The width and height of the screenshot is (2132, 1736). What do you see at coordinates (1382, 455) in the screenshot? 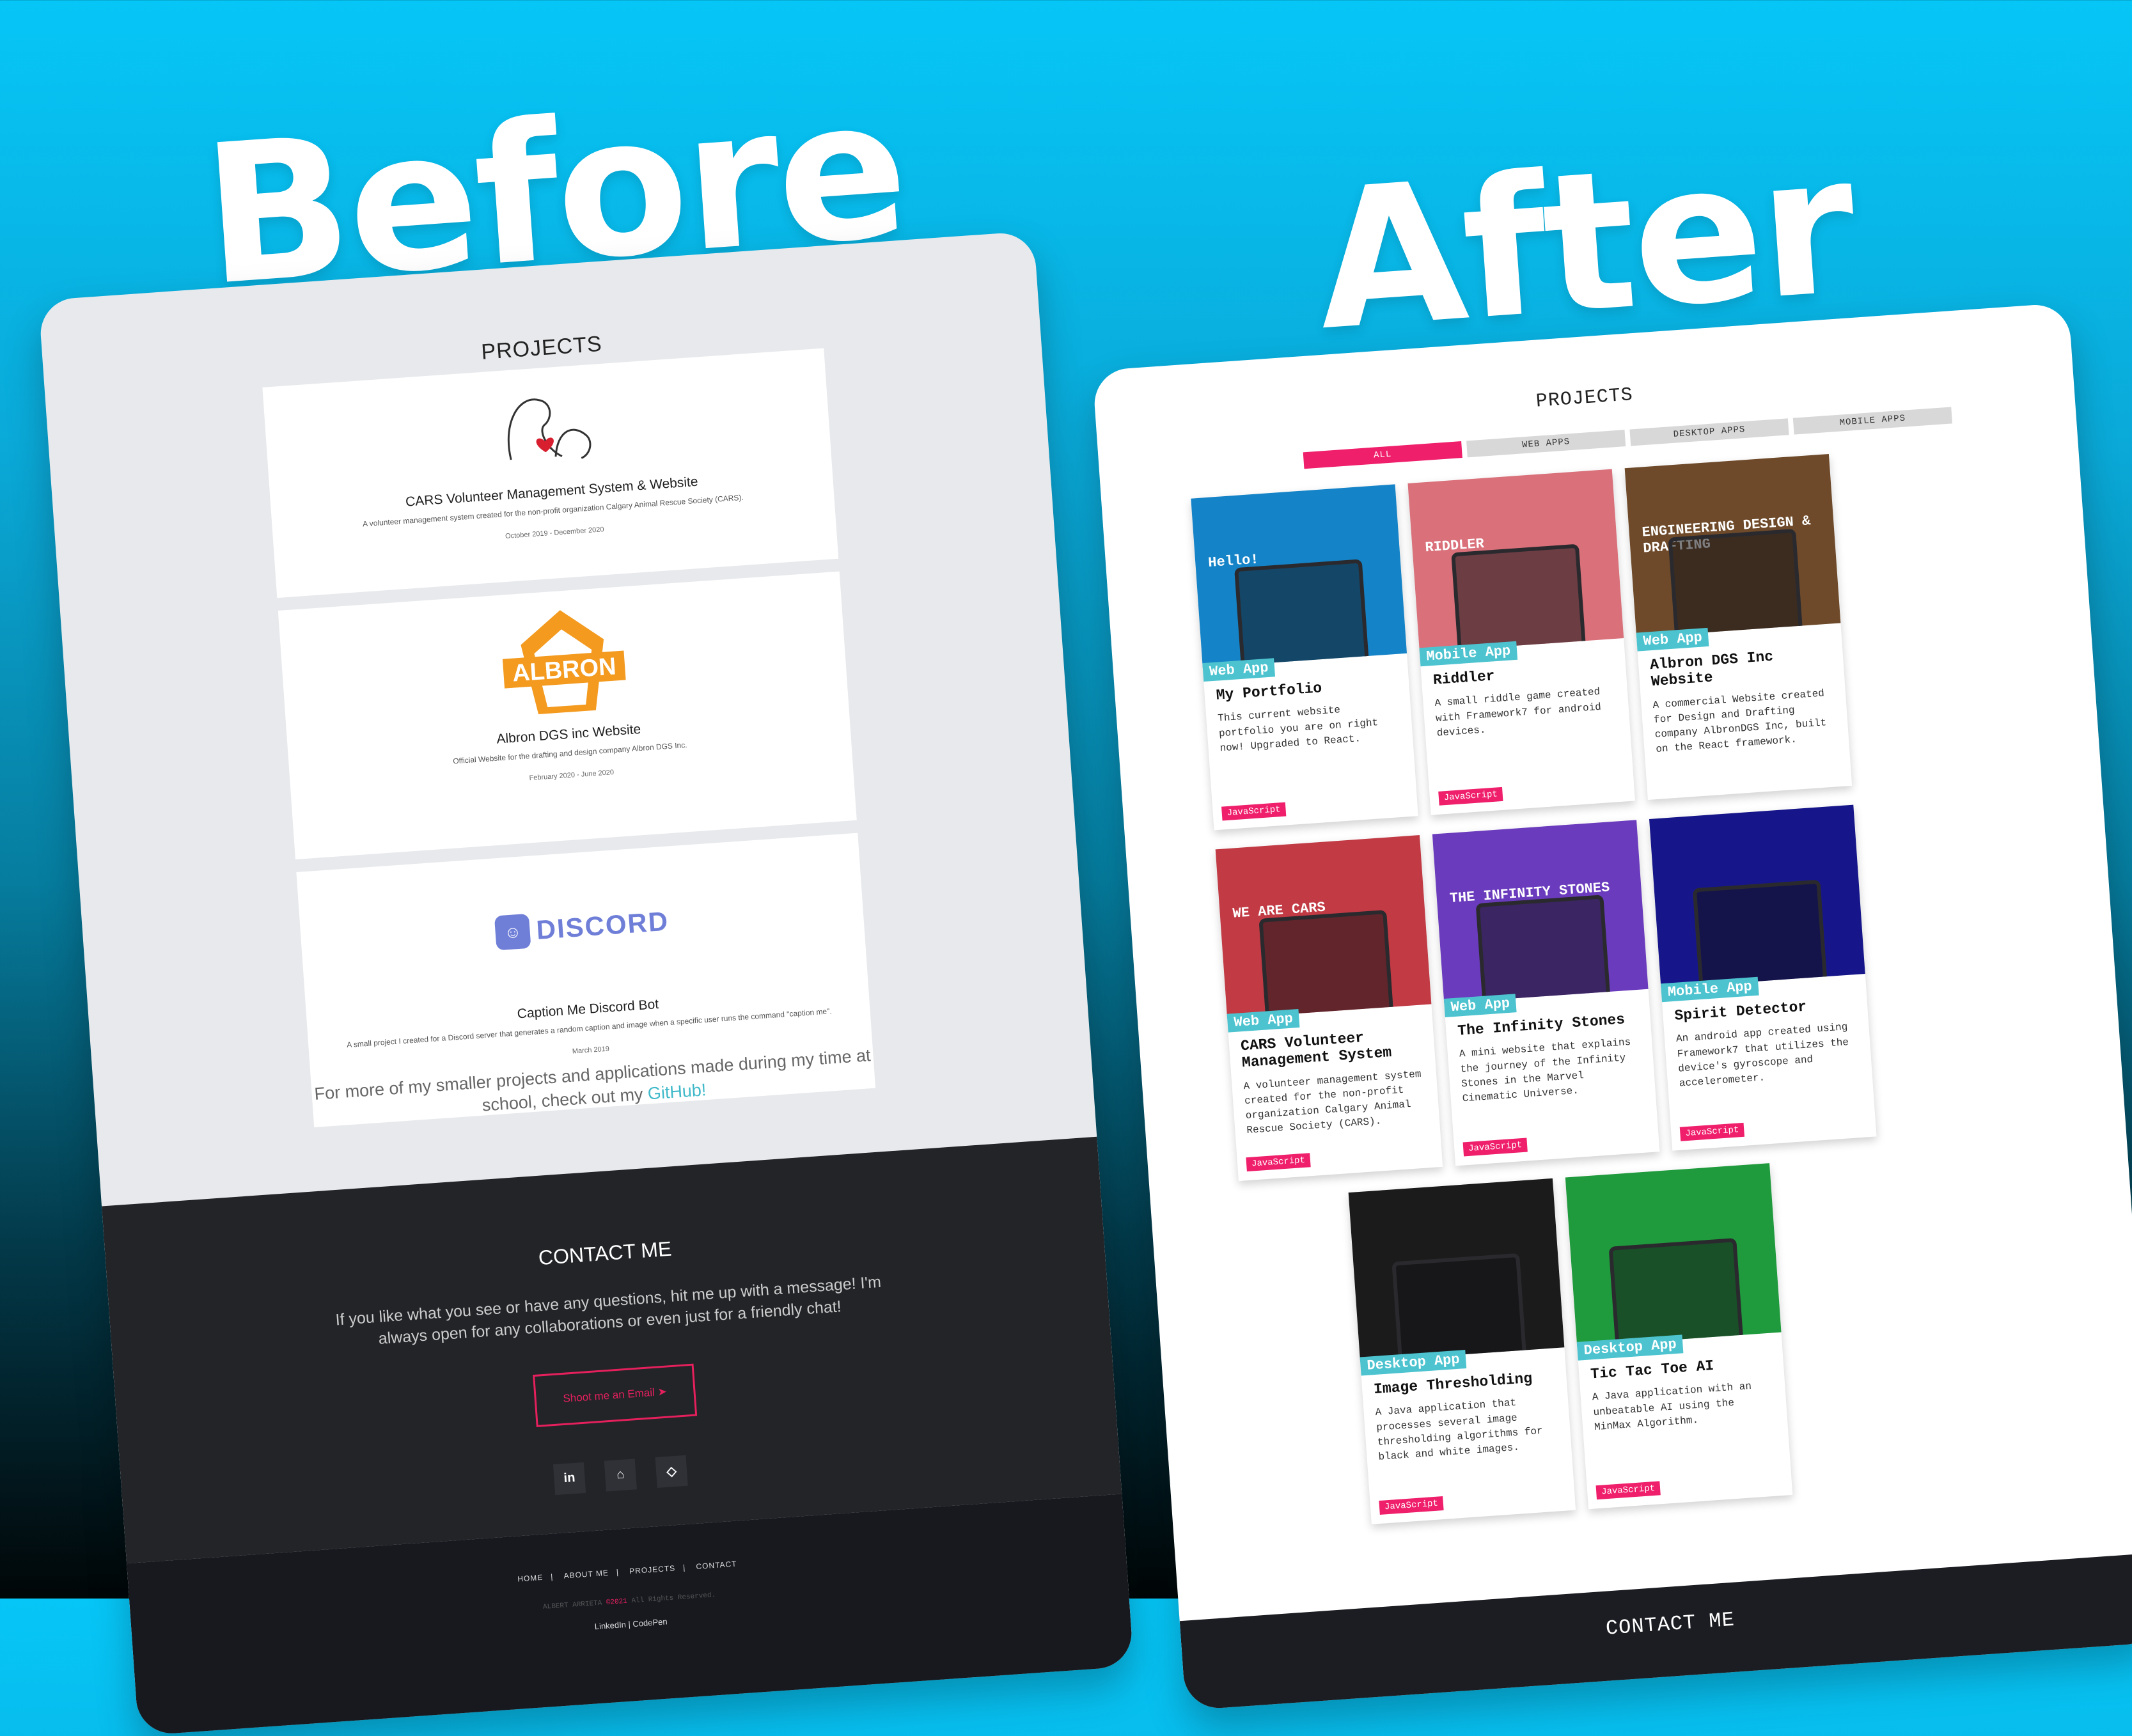
I see `tab-all: ALL` at bounding box center [1382, 455].